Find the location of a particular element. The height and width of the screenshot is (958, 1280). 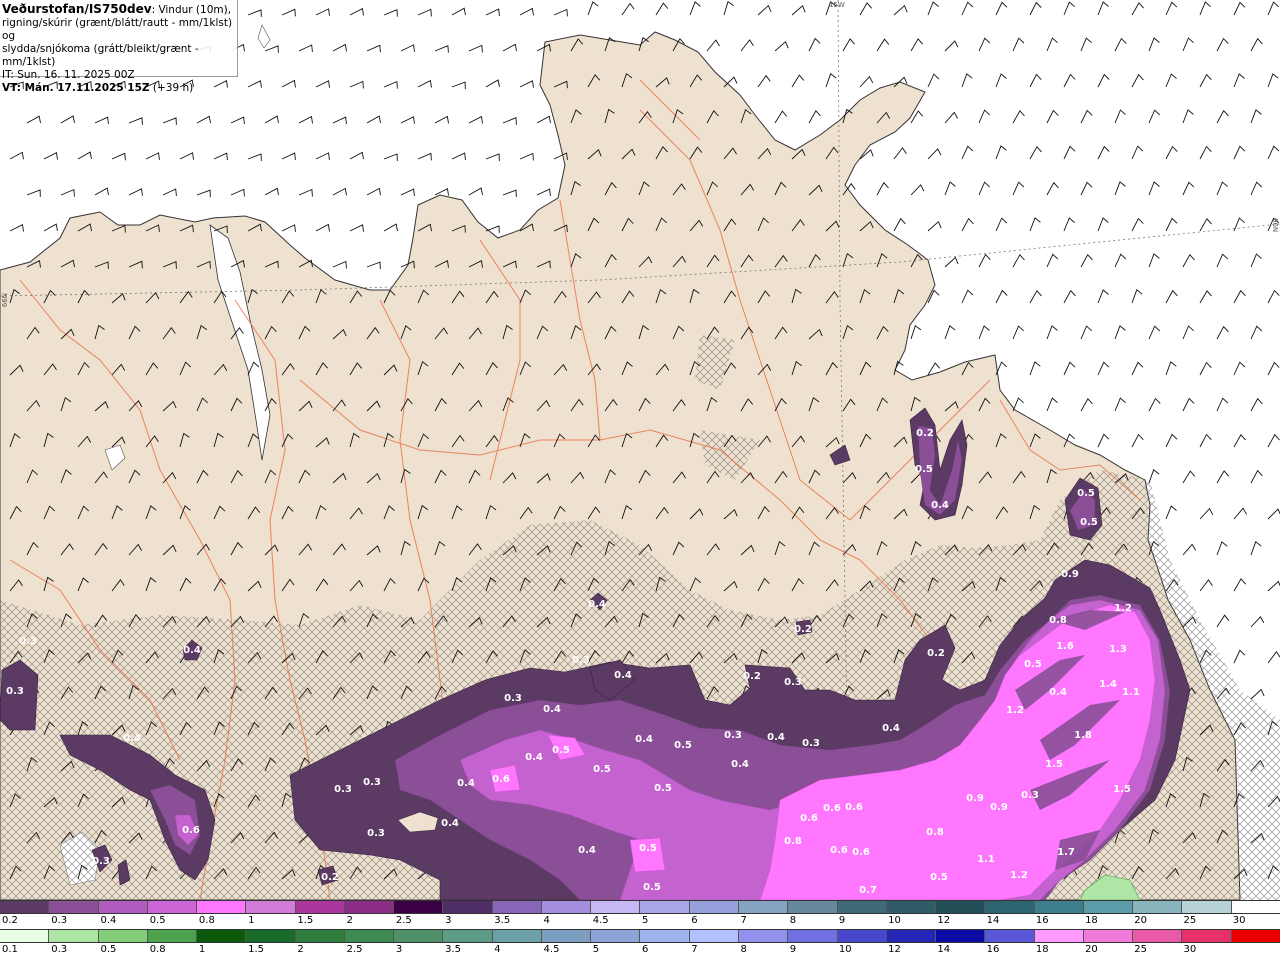

legend-tick-label: 9 is located at coordinates (842, 920).